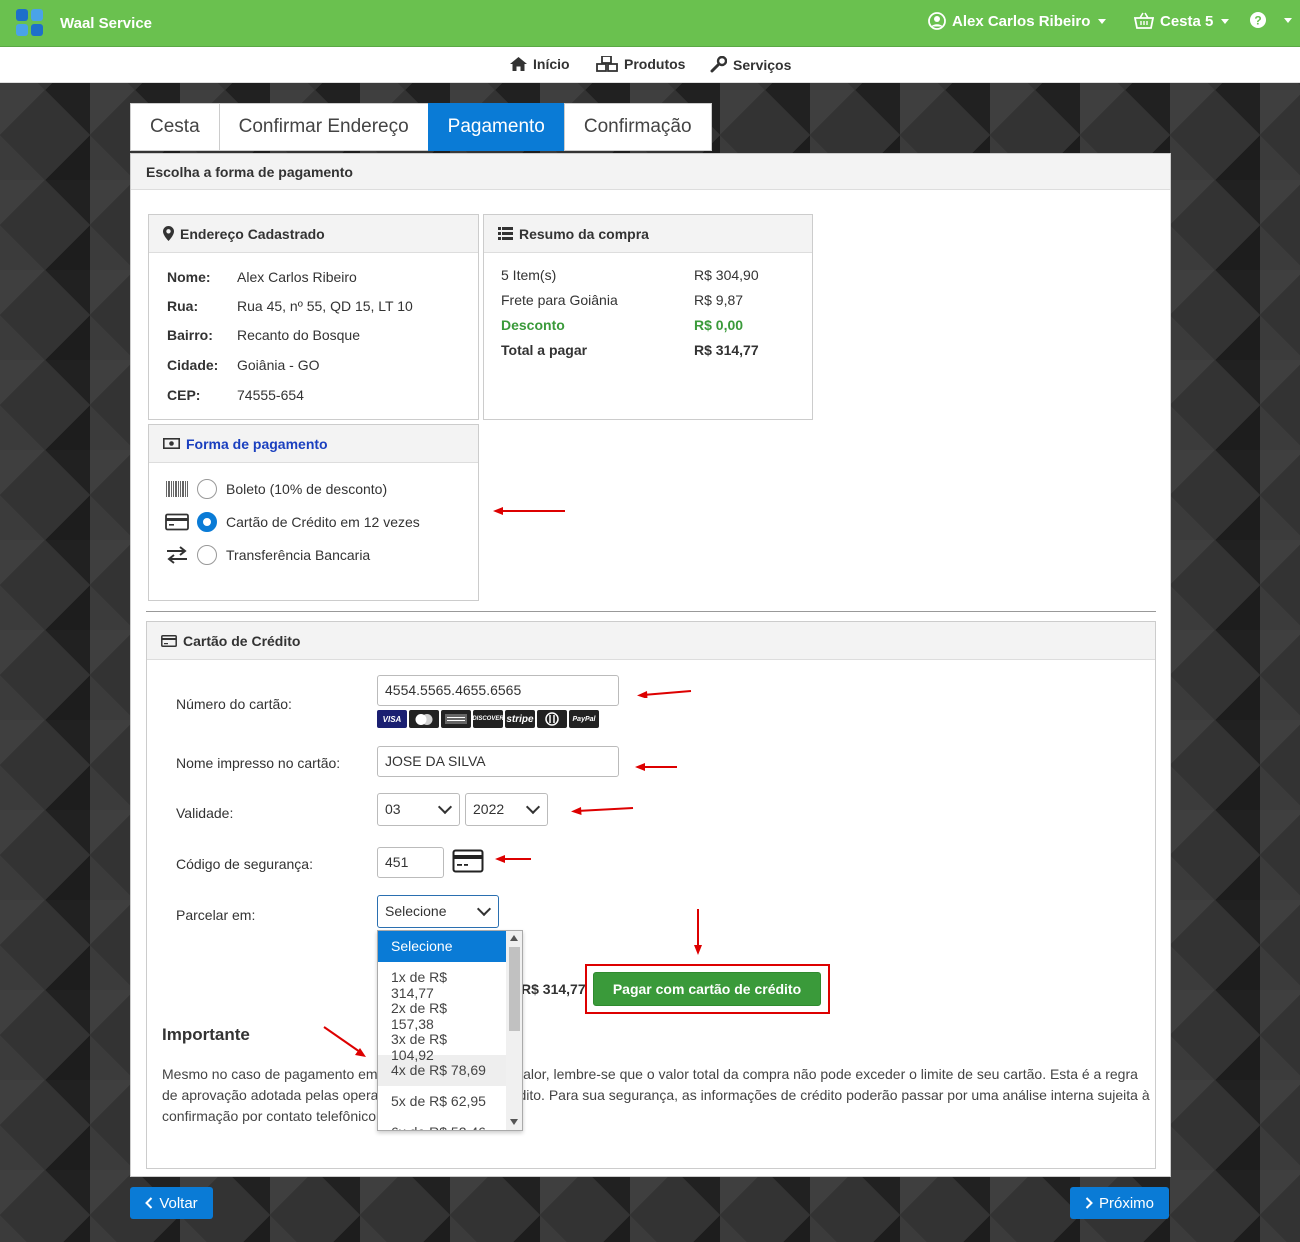  I want to click on tab-cesta: Cesta, so click(174, 127).